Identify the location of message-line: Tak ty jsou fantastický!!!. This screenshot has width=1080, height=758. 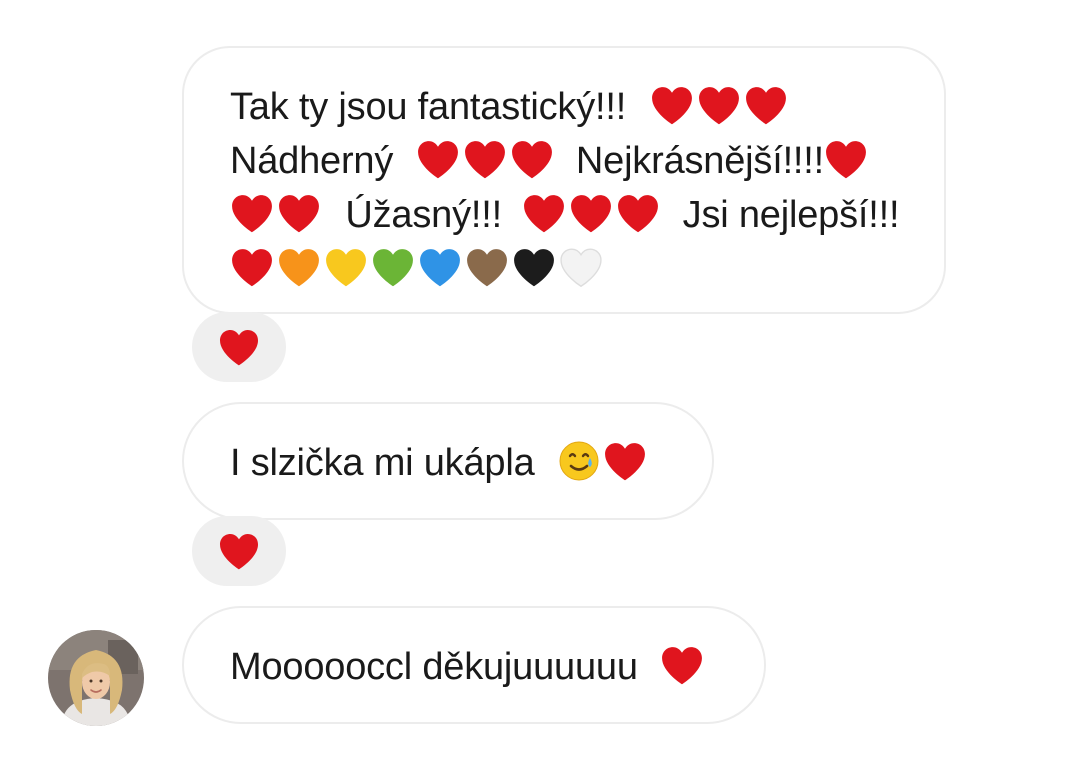
(565, 107).